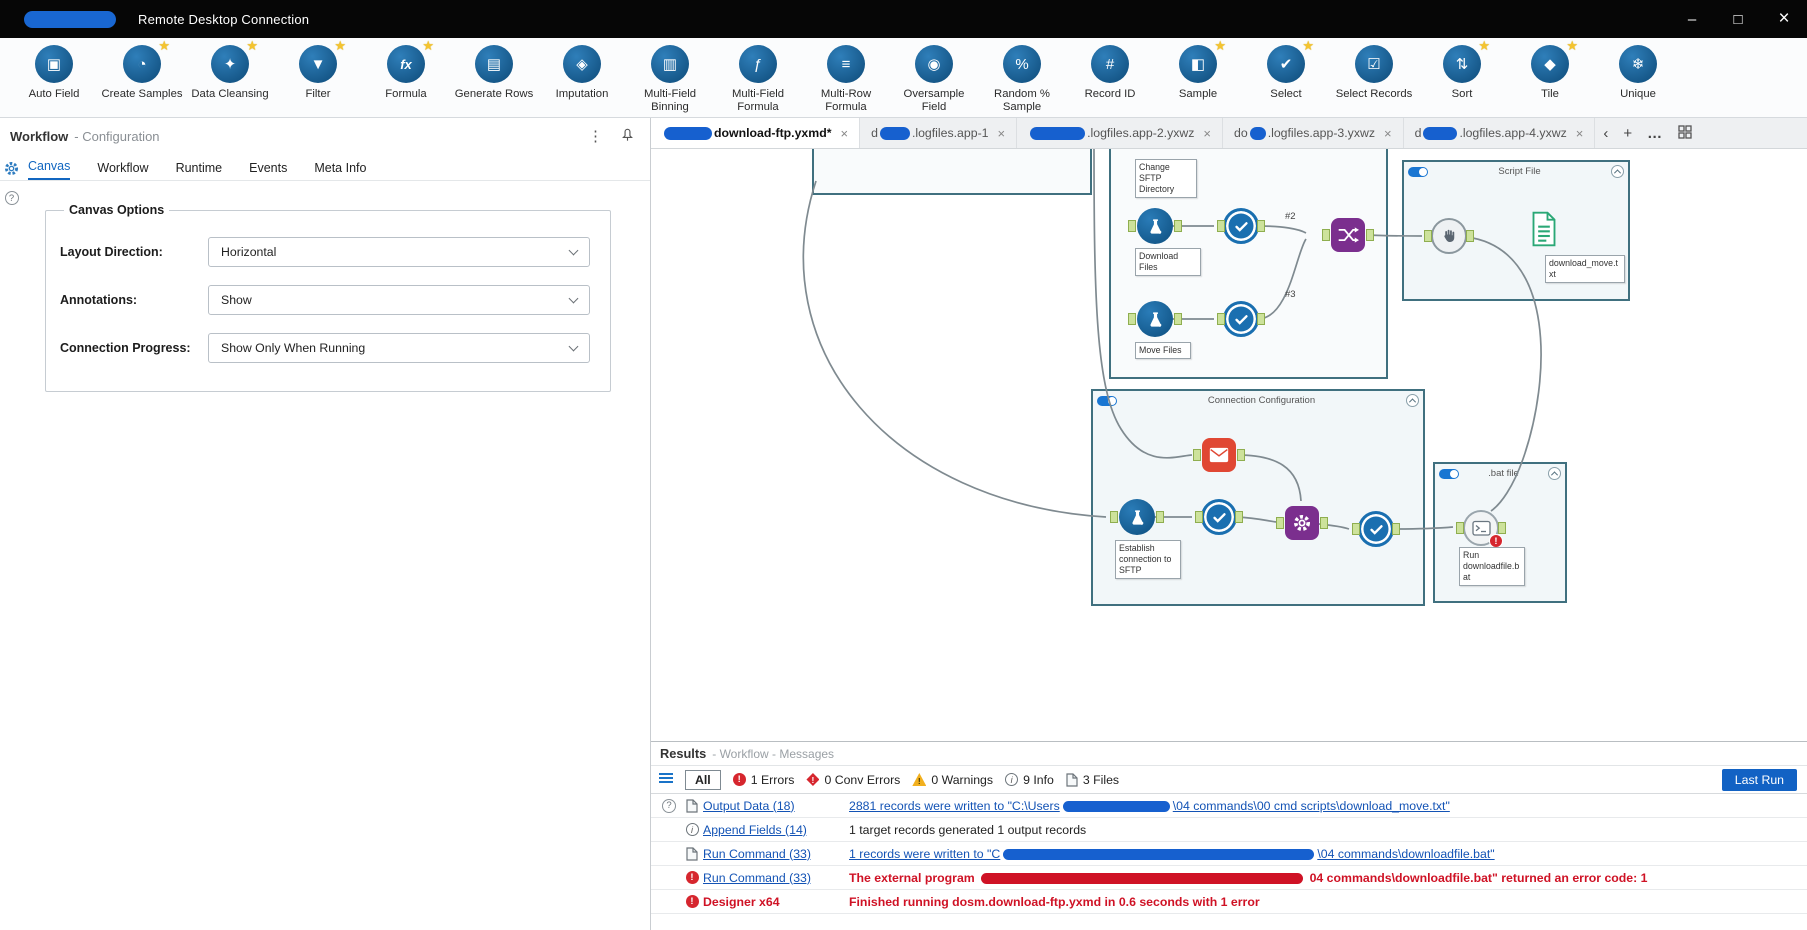 The width and height of the screenshot is (1807, 930). What do you see at coordinates (1219, 455) in the screenshot?
I see `email-tool` at bounding box center [1219, 455].